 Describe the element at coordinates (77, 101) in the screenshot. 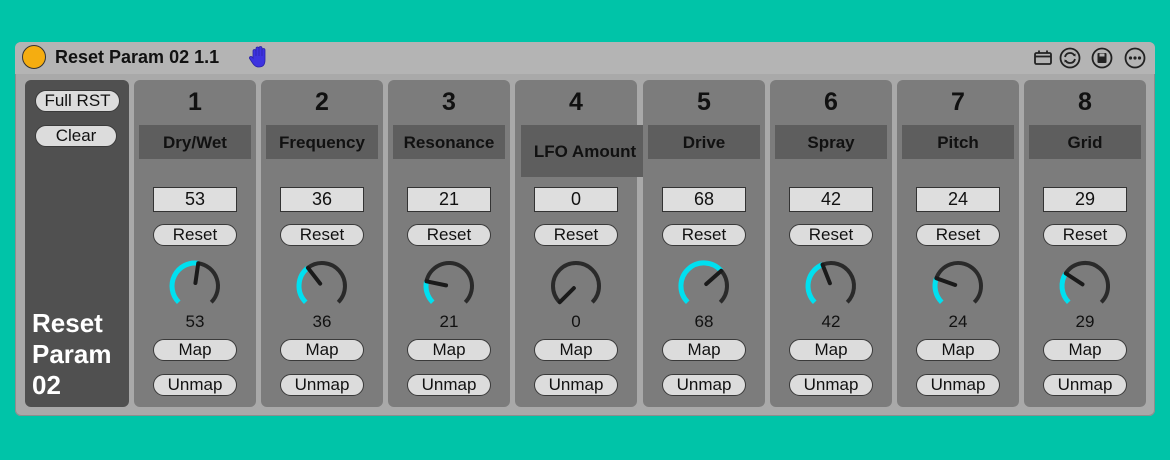

I see `full-reset-button: Full RST` at that location.